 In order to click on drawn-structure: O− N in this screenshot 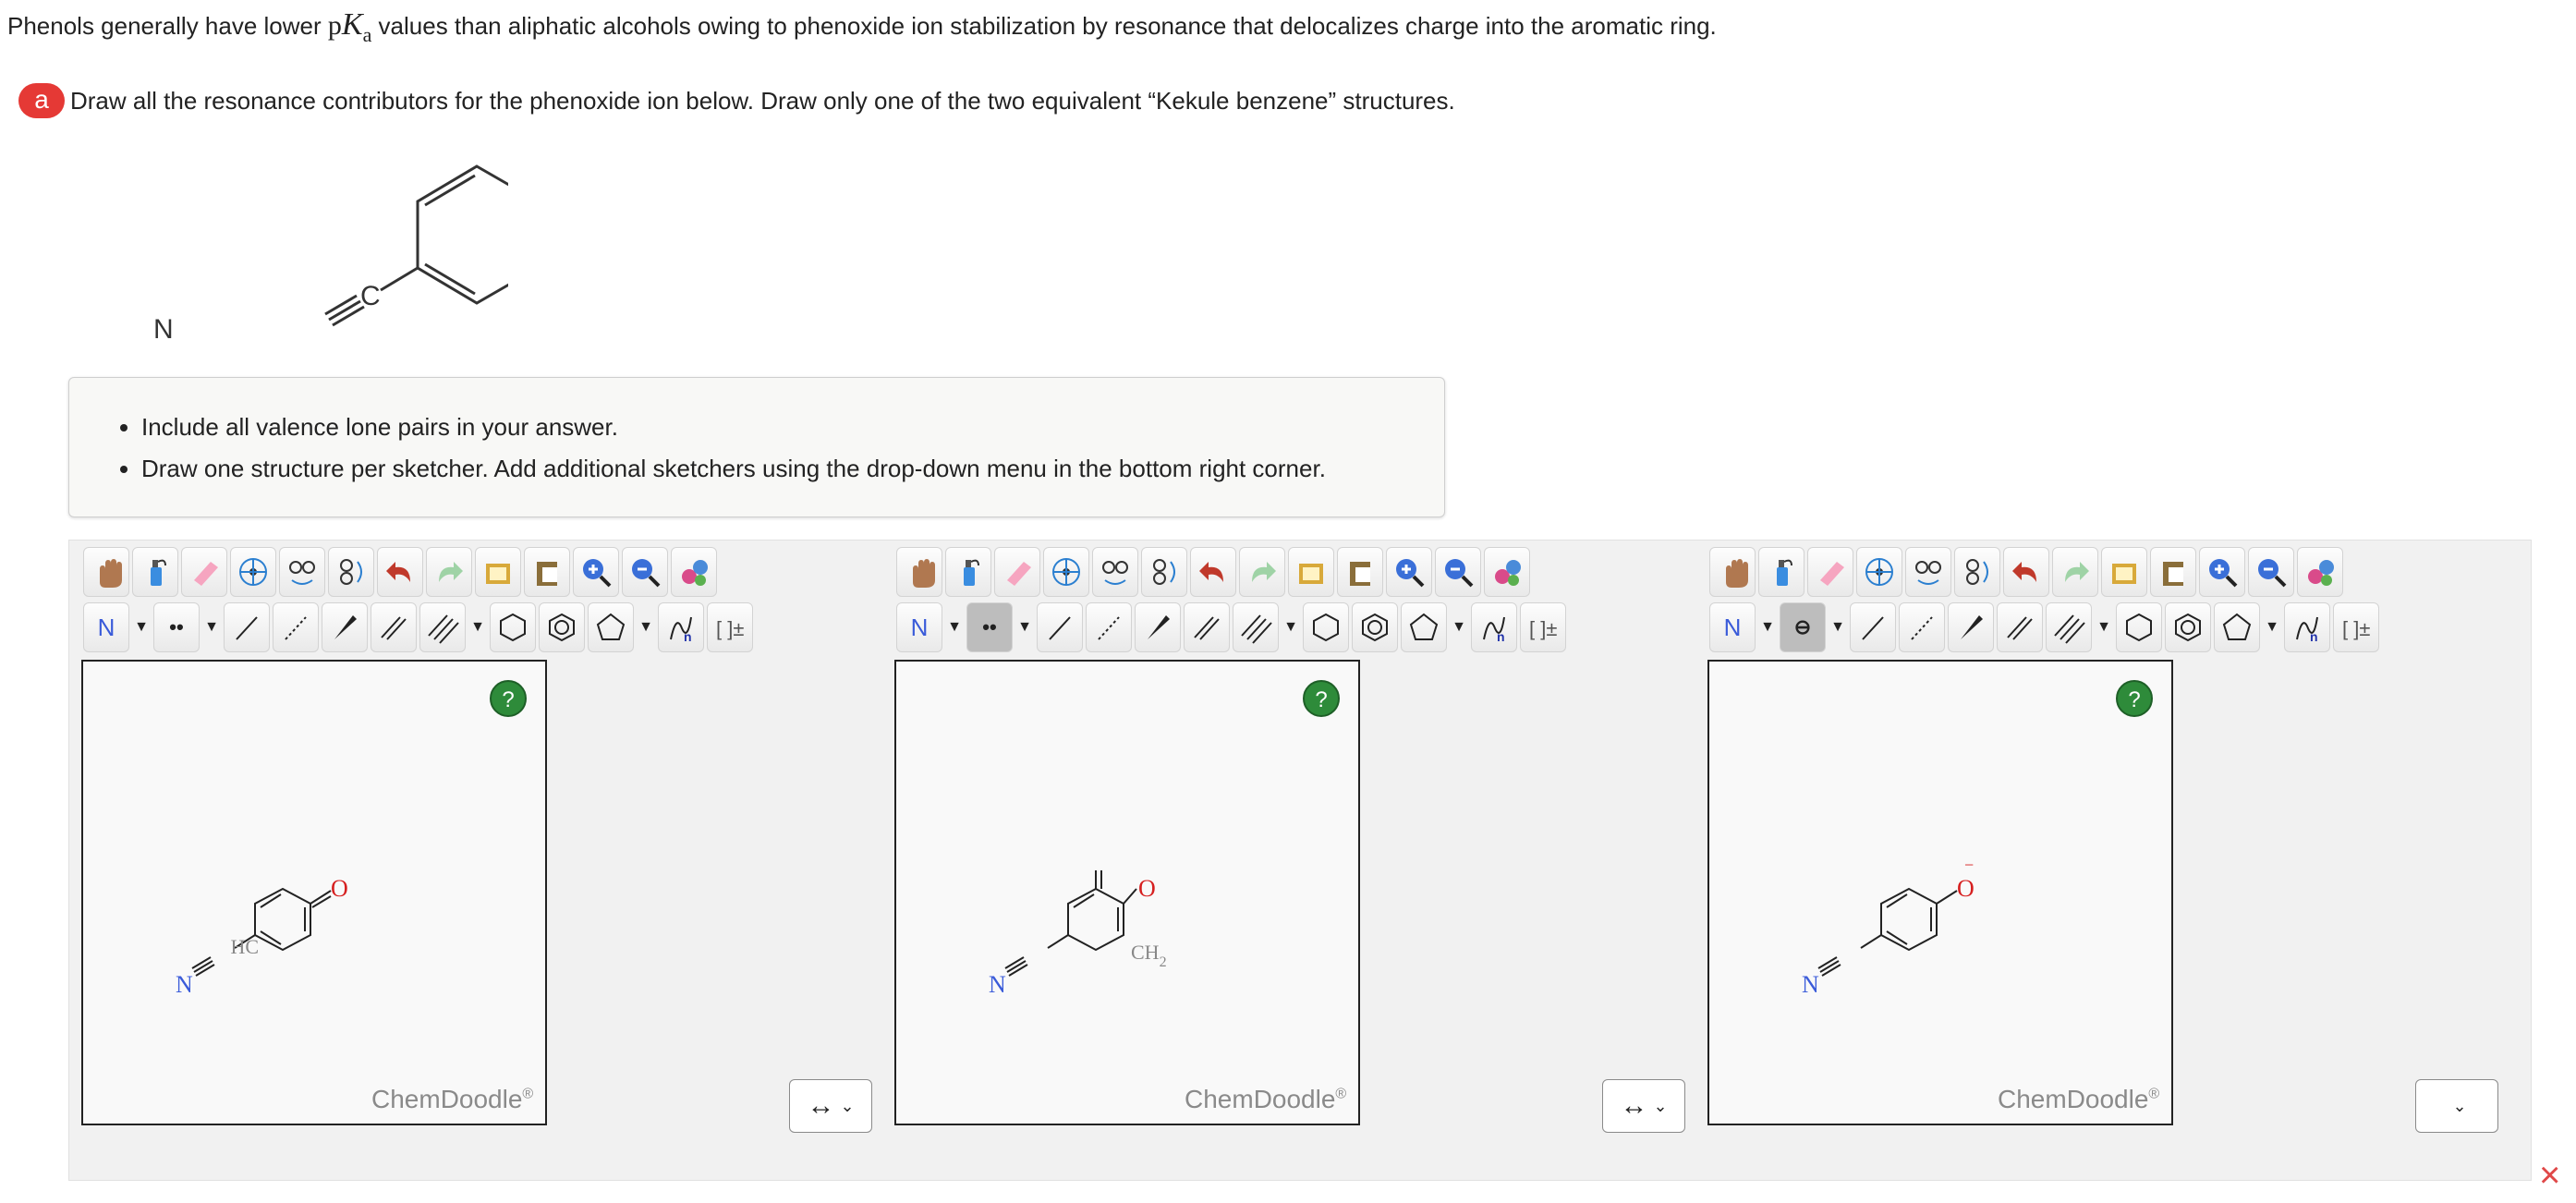, I will do `click(1888, 927)`.